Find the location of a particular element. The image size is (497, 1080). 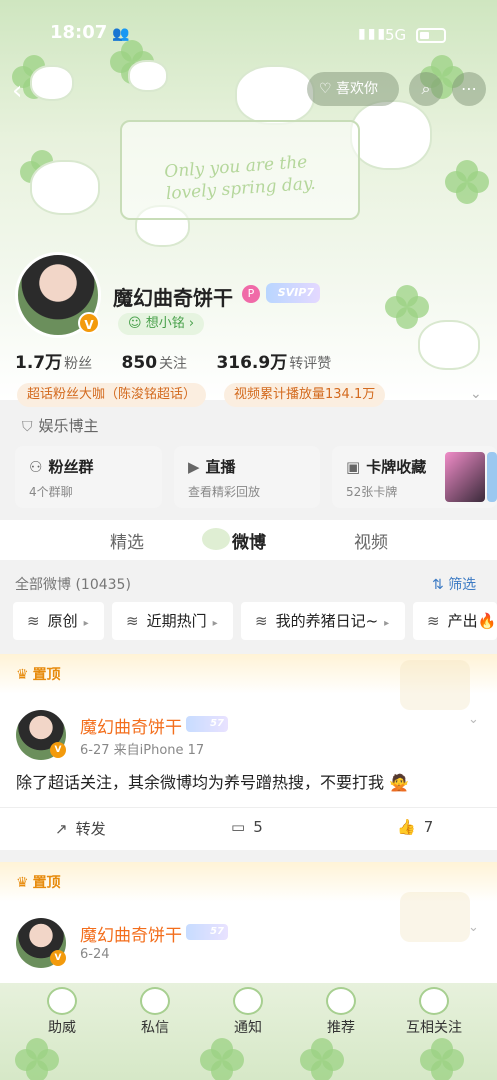

pill-pig-diary: ≋ 我的养猪日记~ ▸ is located at coordinates (323, 621).